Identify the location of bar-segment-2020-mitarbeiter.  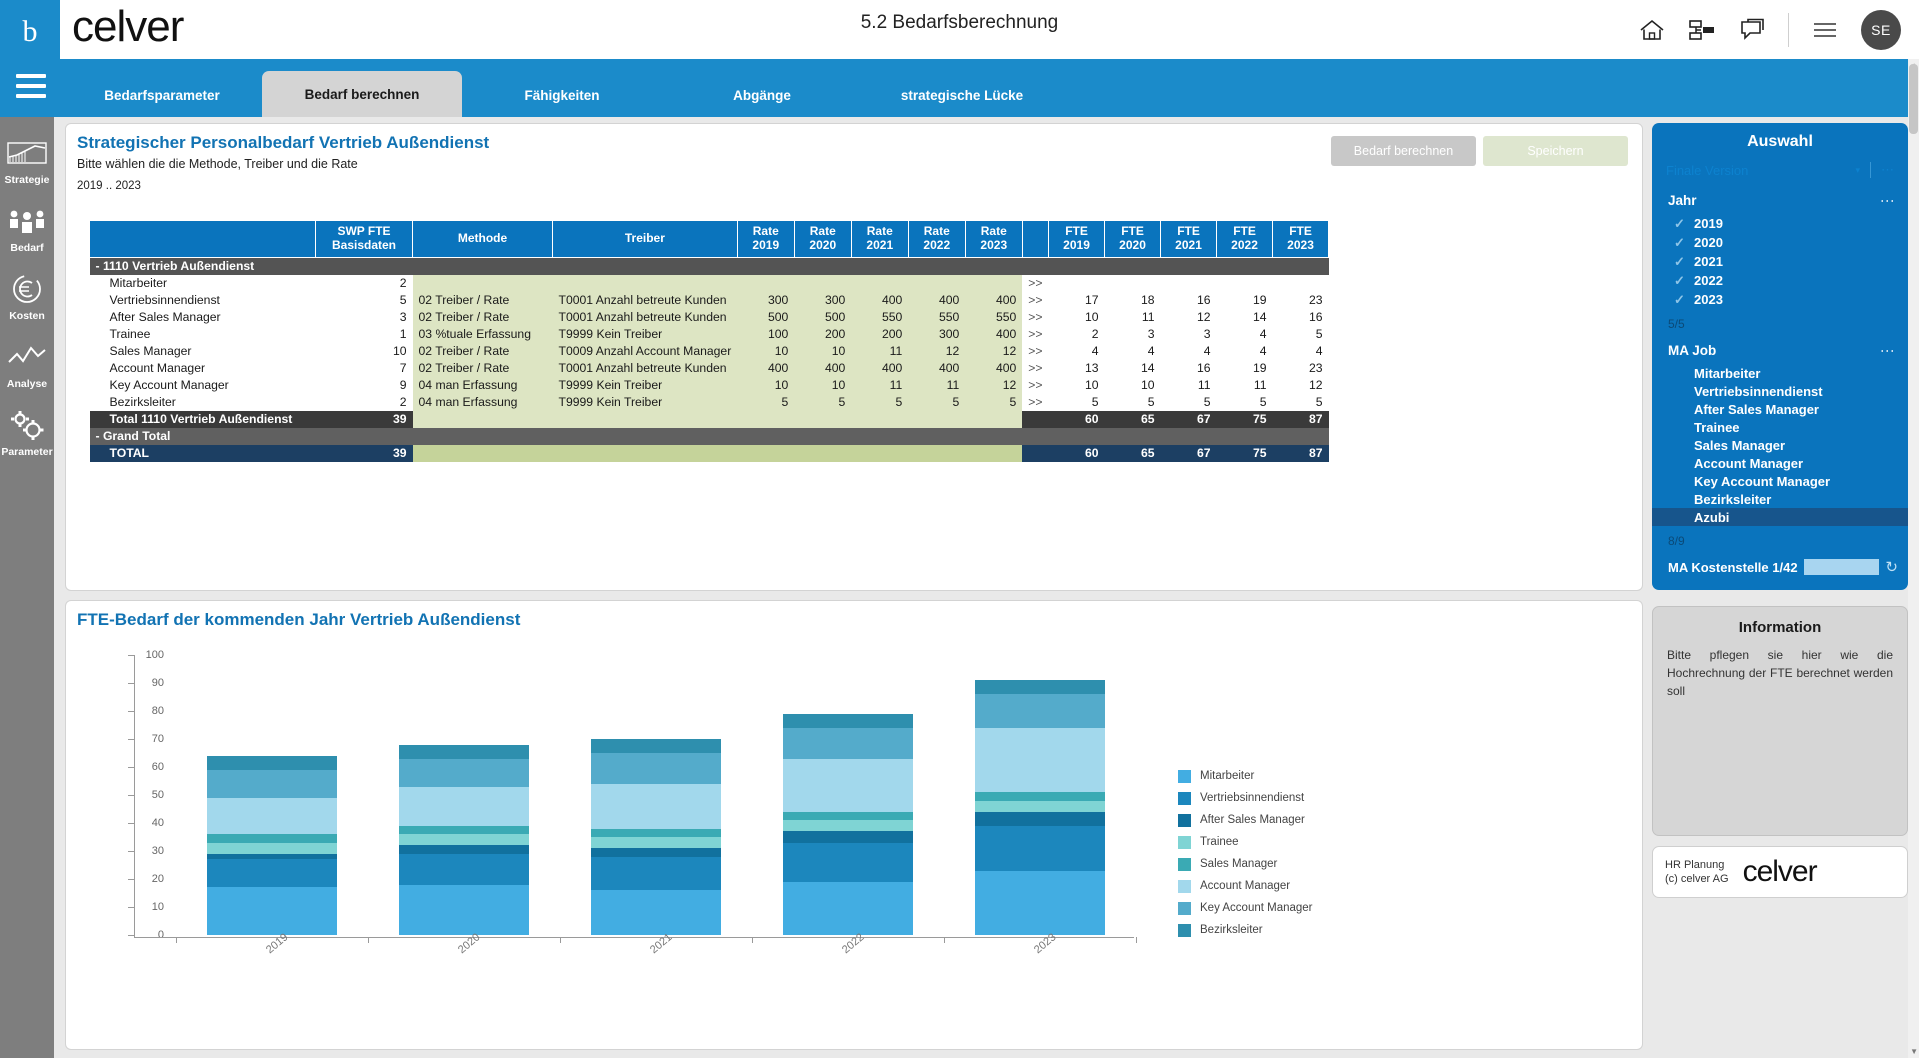
(464, 909).